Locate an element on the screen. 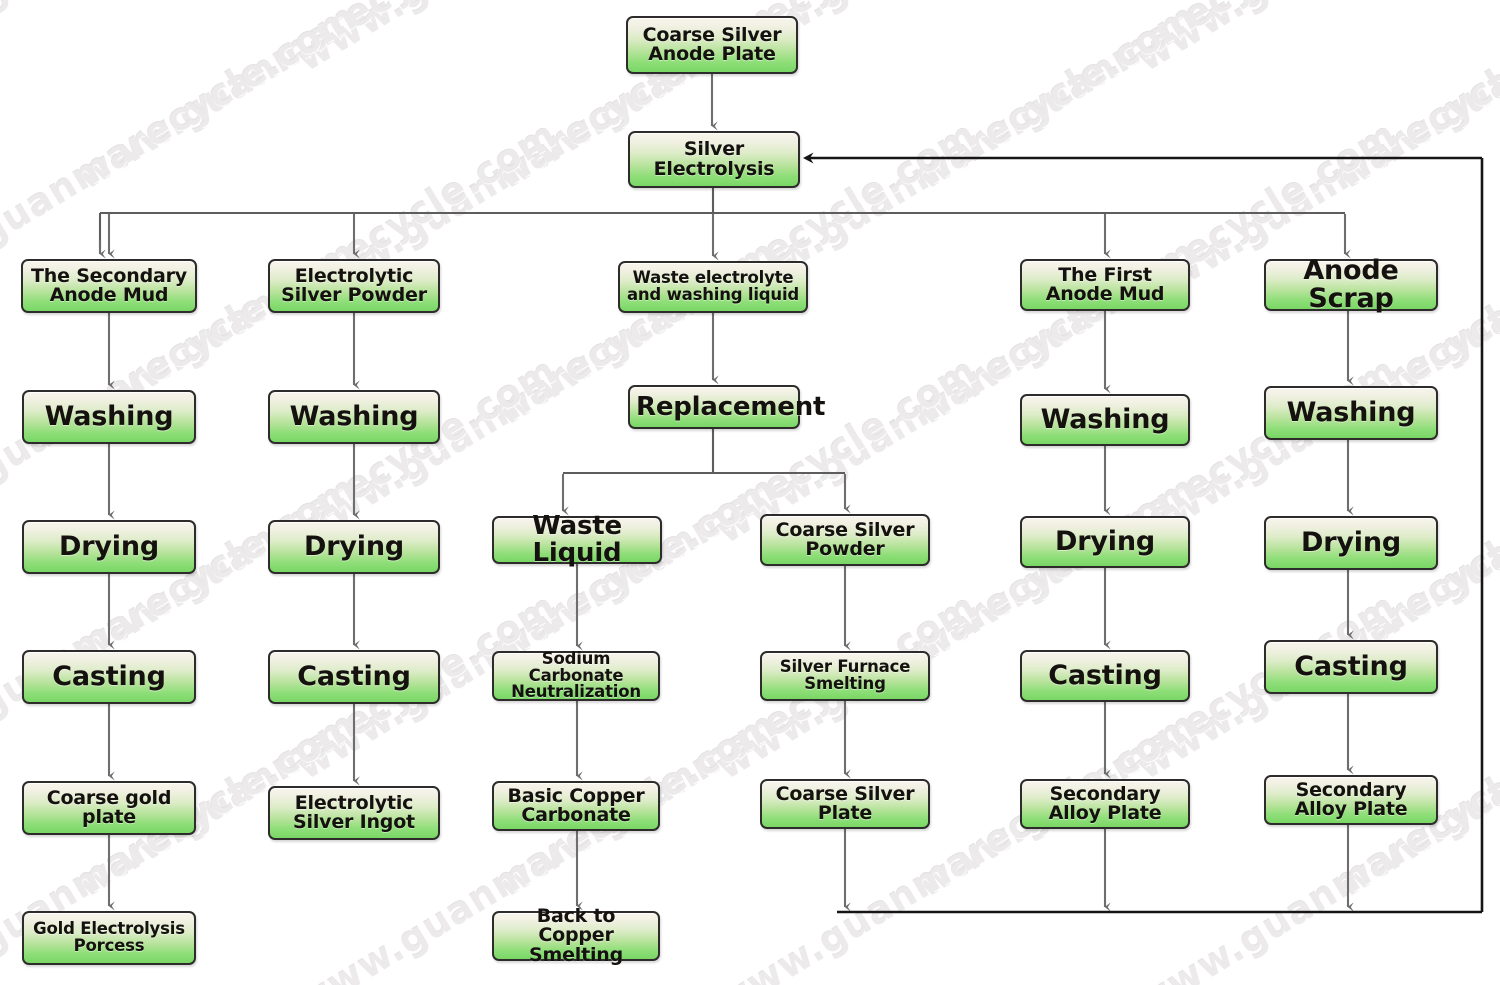 The image size is (1500, 985). node-label: Silver Electrolysis is located at coordinates (714, 159).